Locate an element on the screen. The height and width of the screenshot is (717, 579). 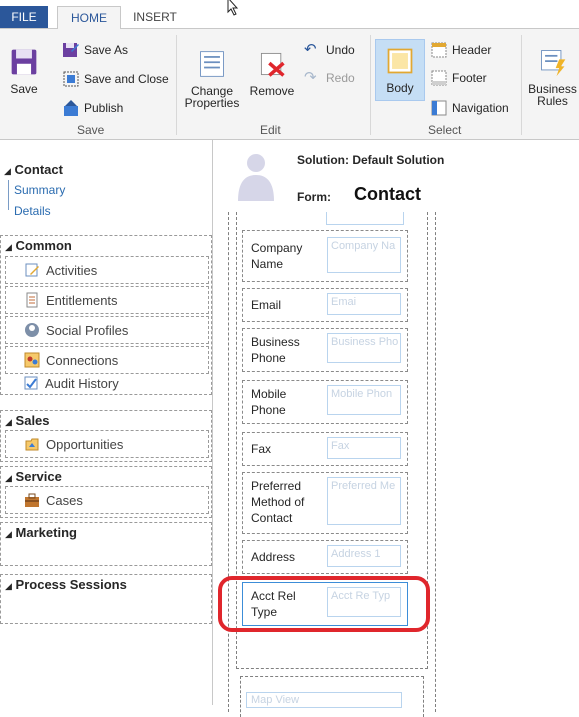
nav-section-title: ◢ Service is located at coordinates (33, 476).